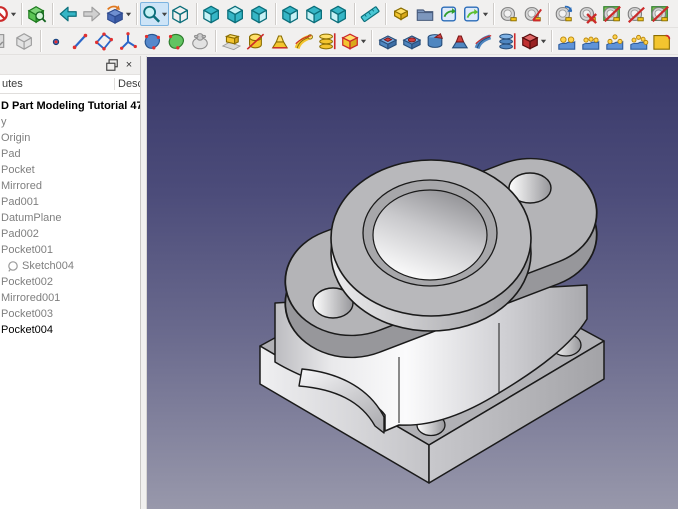 The height and width of the screenshot is (509, 678). What do you see at coordinates (370, 14) in the screenshot?
I see `measure-distance-button` at bounding box center [370, 14].